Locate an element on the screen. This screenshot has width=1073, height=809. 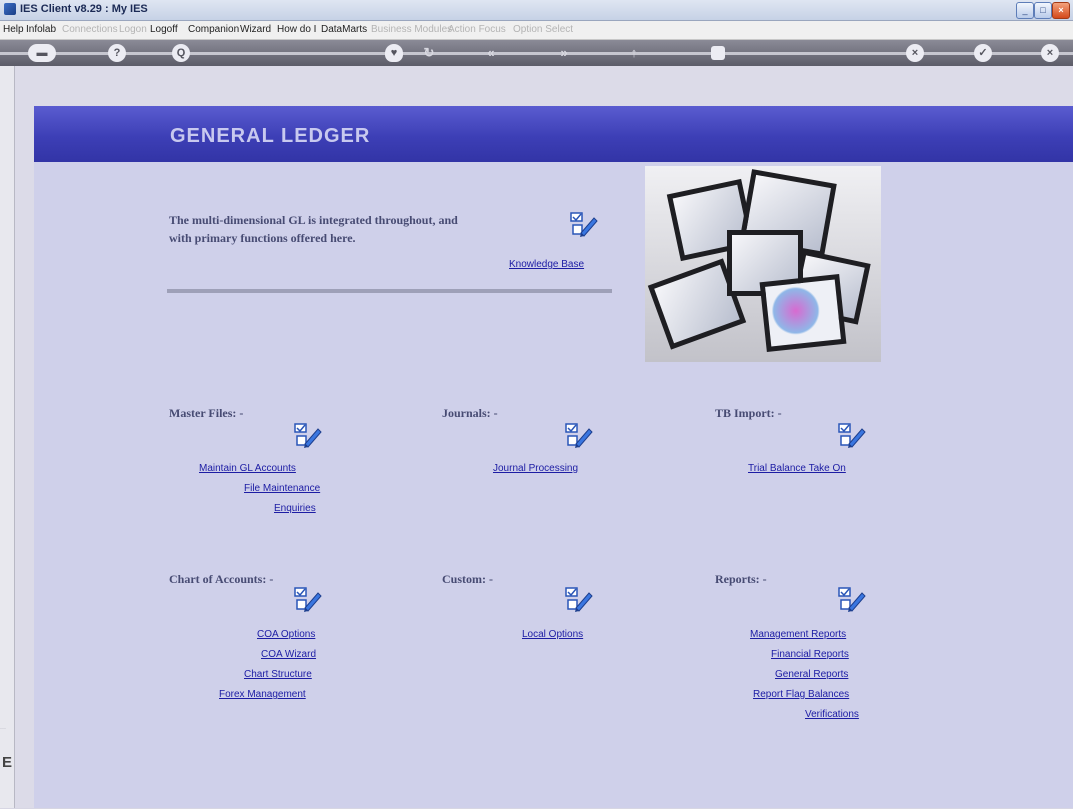
left-frame-glyph: E is located at coordinates (7, 762).